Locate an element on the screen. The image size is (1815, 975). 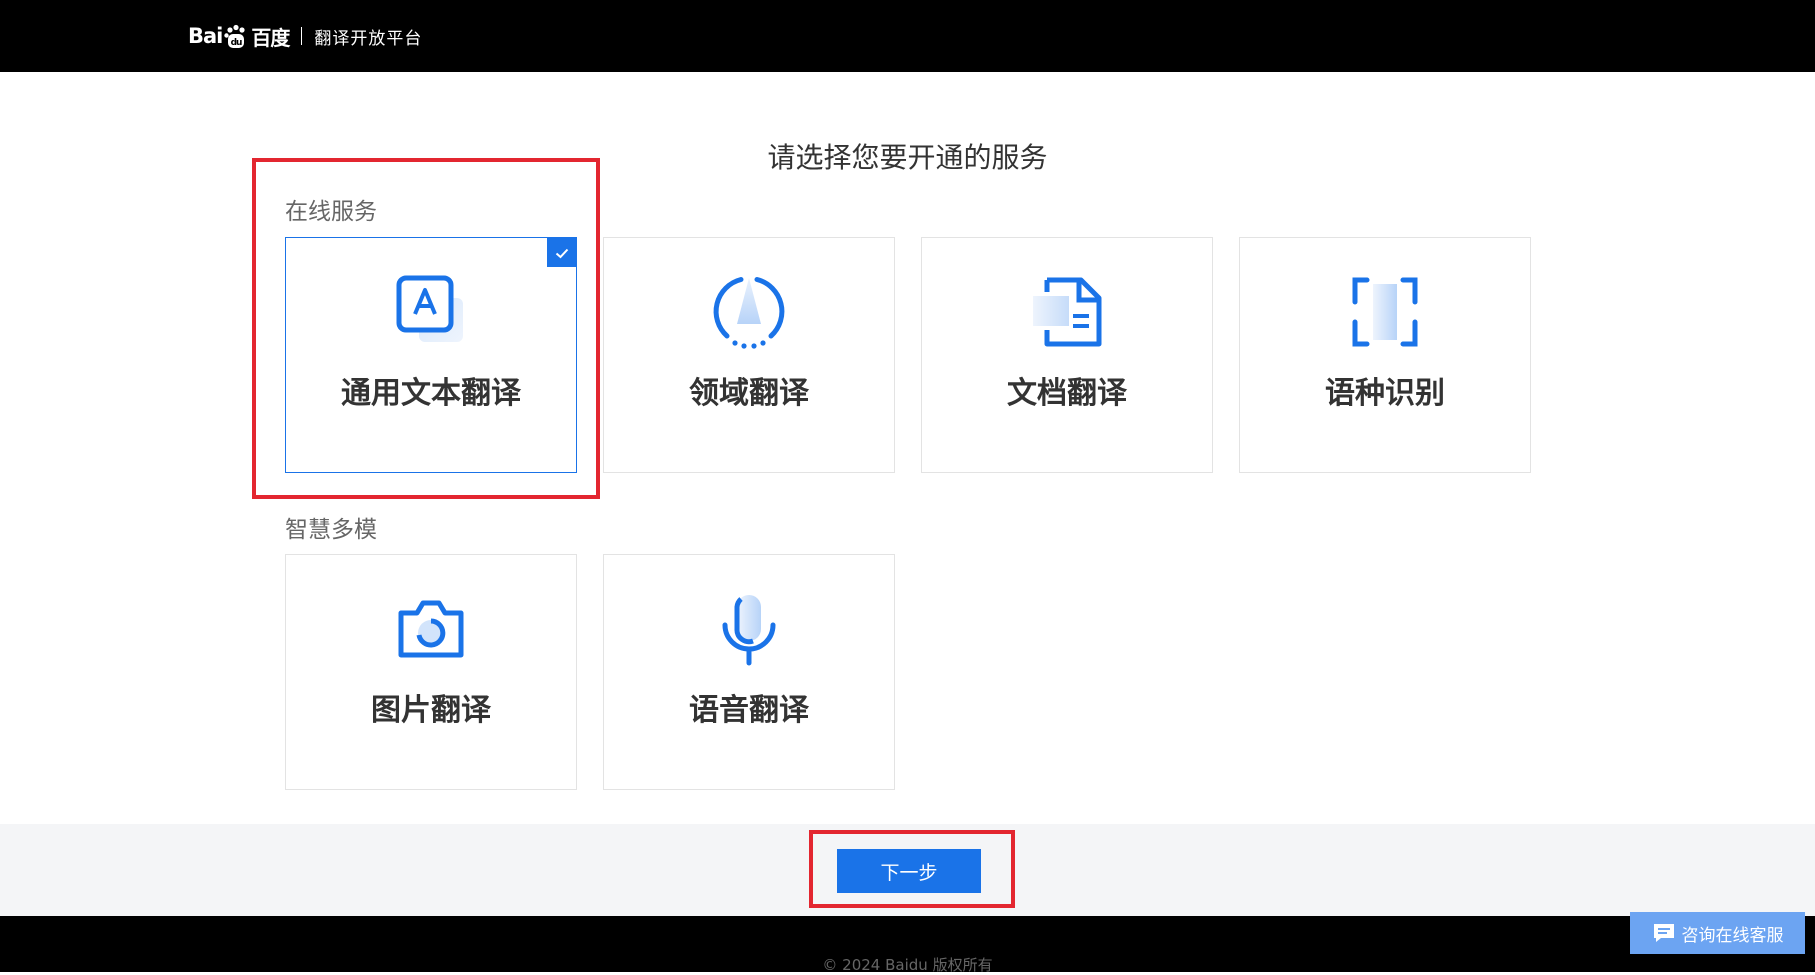
svg-text: du is located at coordinates (236, 43).